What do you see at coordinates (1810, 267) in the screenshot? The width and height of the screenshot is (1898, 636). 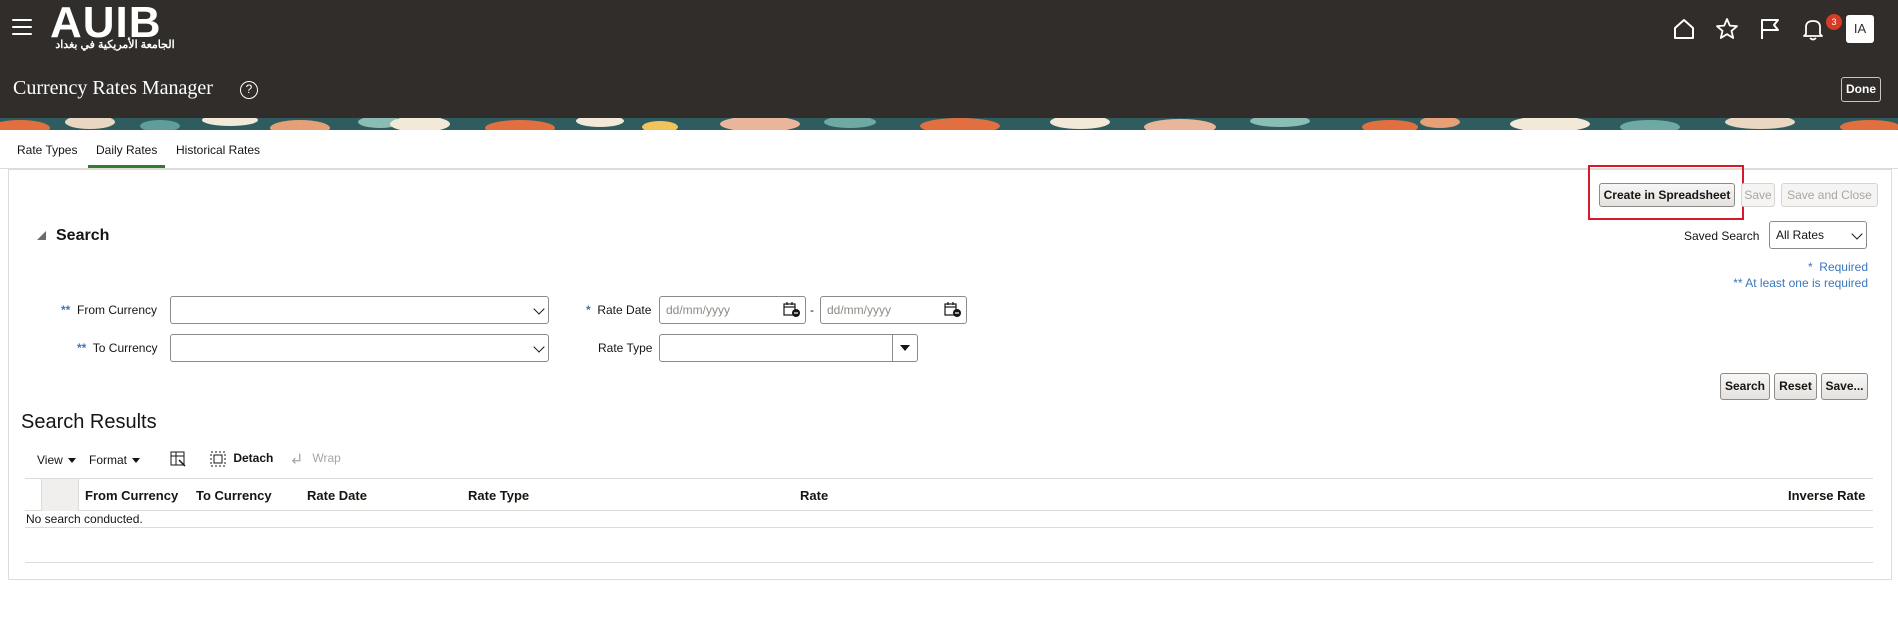 I see `required-marker: *` at bounding box center [1810, 267].